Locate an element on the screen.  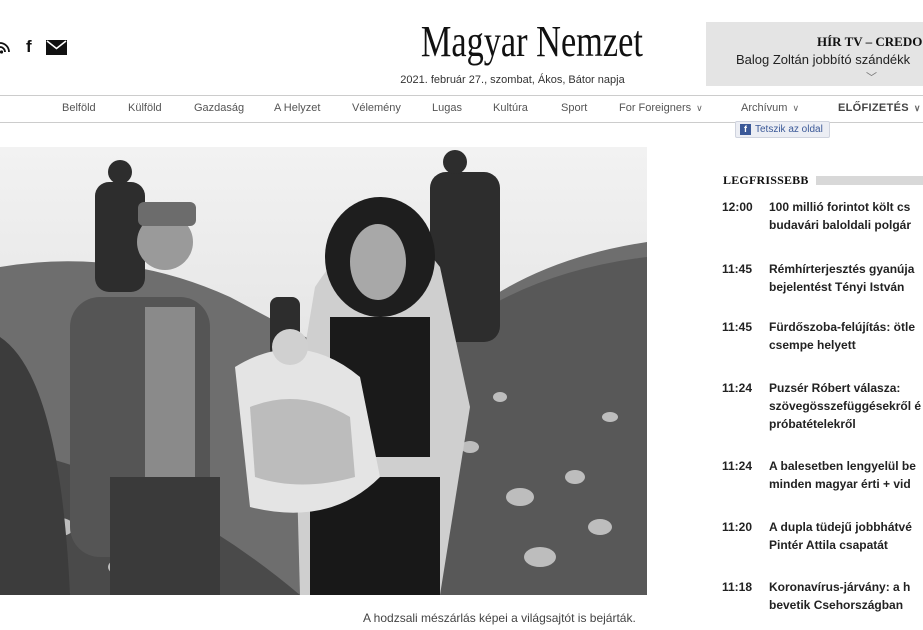
news-title-line: 100 millió forintot költ cs is located at coordinates (840, 207).